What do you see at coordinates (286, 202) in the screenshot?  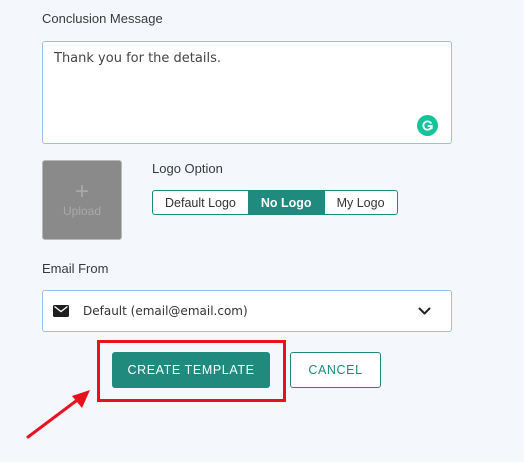 I see `logo-option-no-logo: No Logo` at bounding box center [286, 202].